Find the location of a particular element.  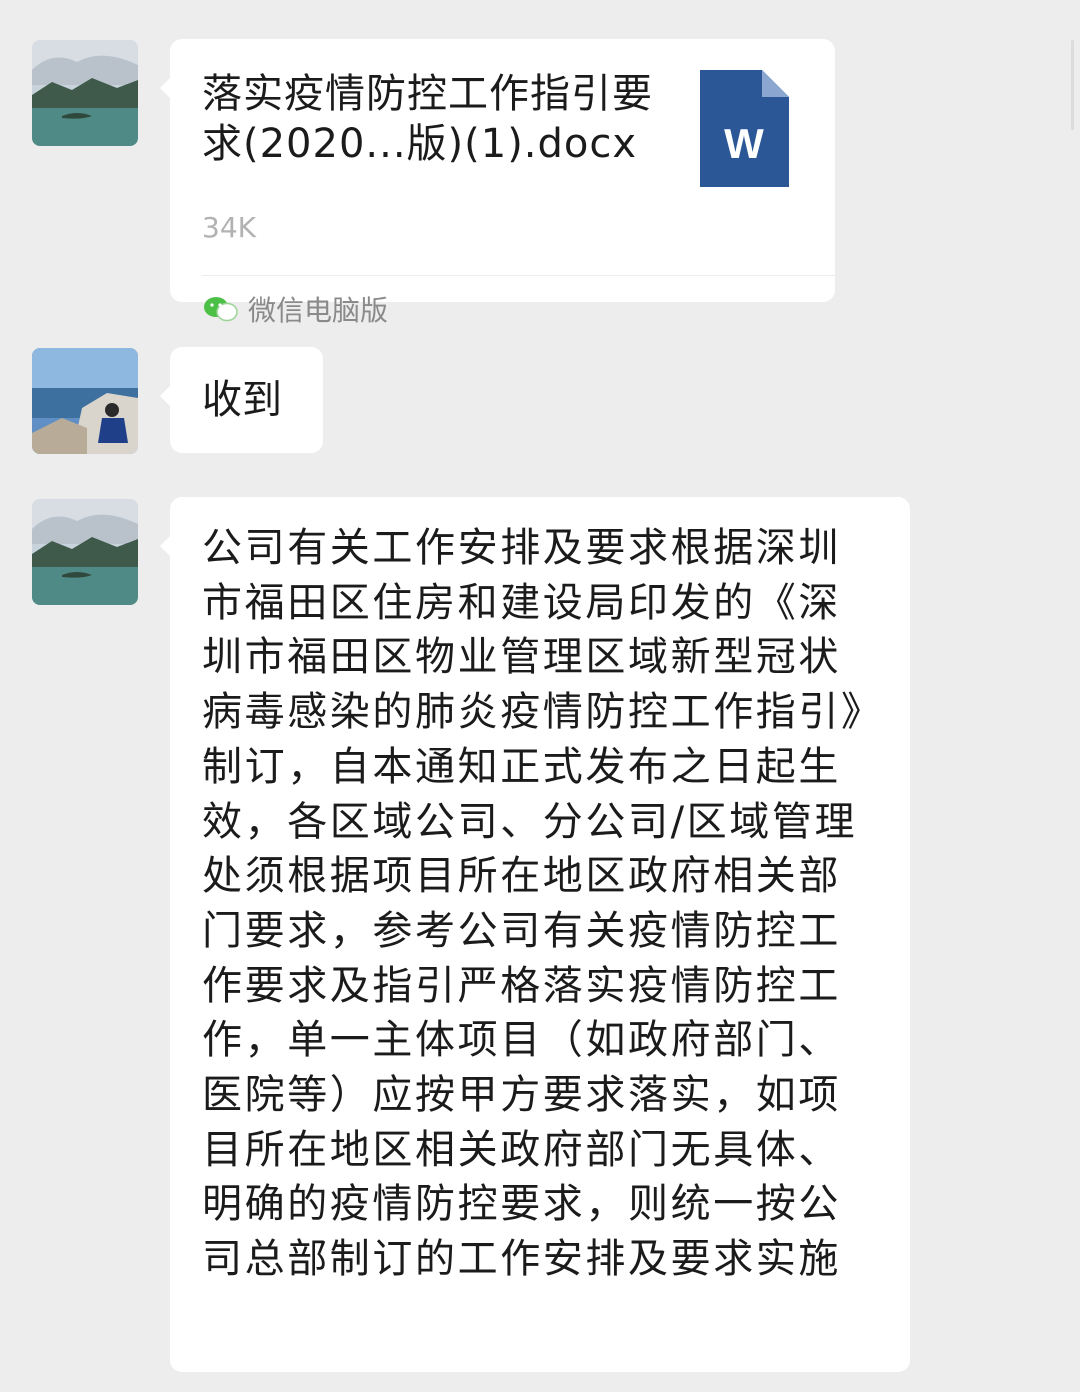

coast-person-avatar is located at coordinates (85, 401).